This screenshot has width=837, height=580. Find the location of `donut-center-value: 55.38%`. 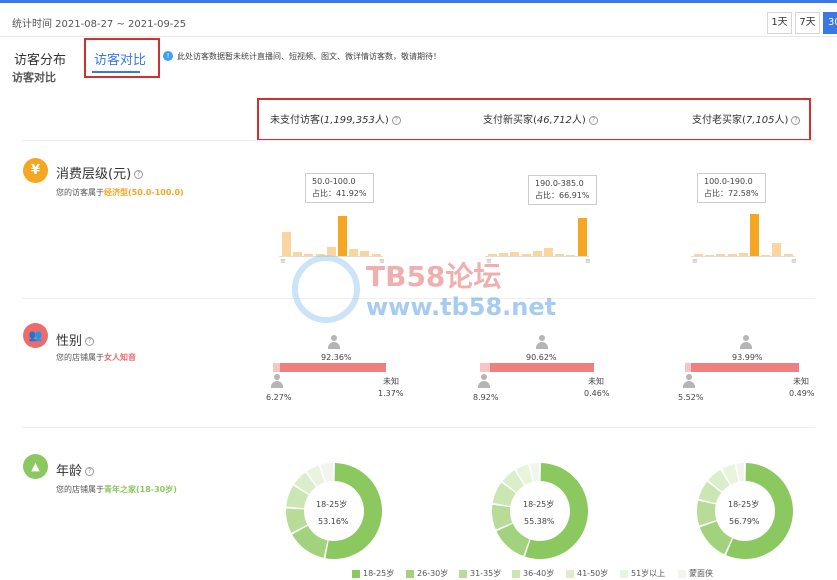

donut-center-value: 55.38% is located at coordinates (539, 521).